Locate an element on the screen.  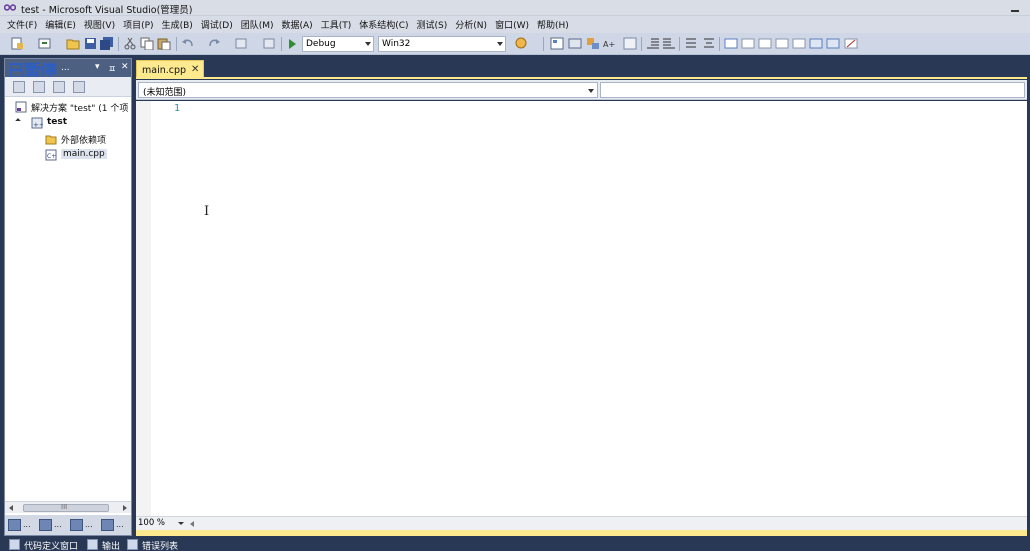
minimize-button is located at coordinates (1015, 7).